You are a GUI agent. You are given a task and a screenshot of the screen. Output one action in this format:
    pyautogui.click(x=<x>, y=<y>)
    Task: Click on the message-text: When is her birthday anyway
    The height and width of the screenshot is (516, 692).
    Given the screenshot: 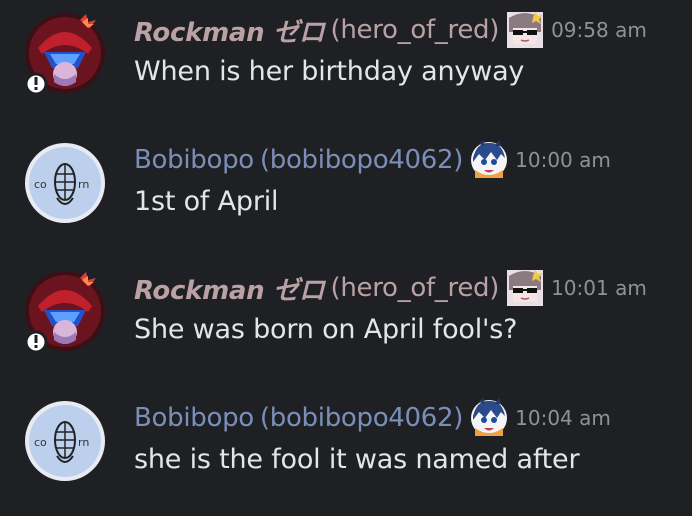 What is the action you would take?
    pyautogui.click(x=329, y=71)
    